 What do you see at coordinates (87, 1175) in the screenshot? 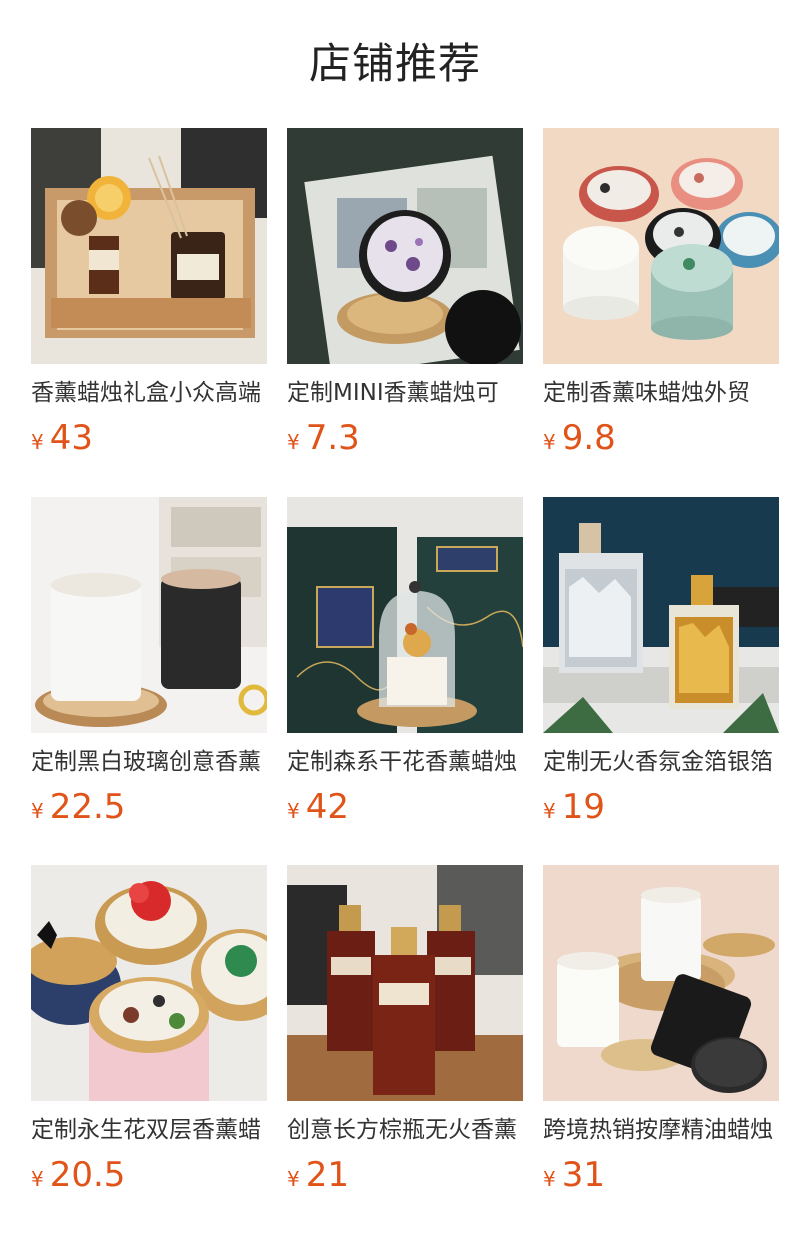
I see `price-value: 20.5` at bounding box center [87, 1175].